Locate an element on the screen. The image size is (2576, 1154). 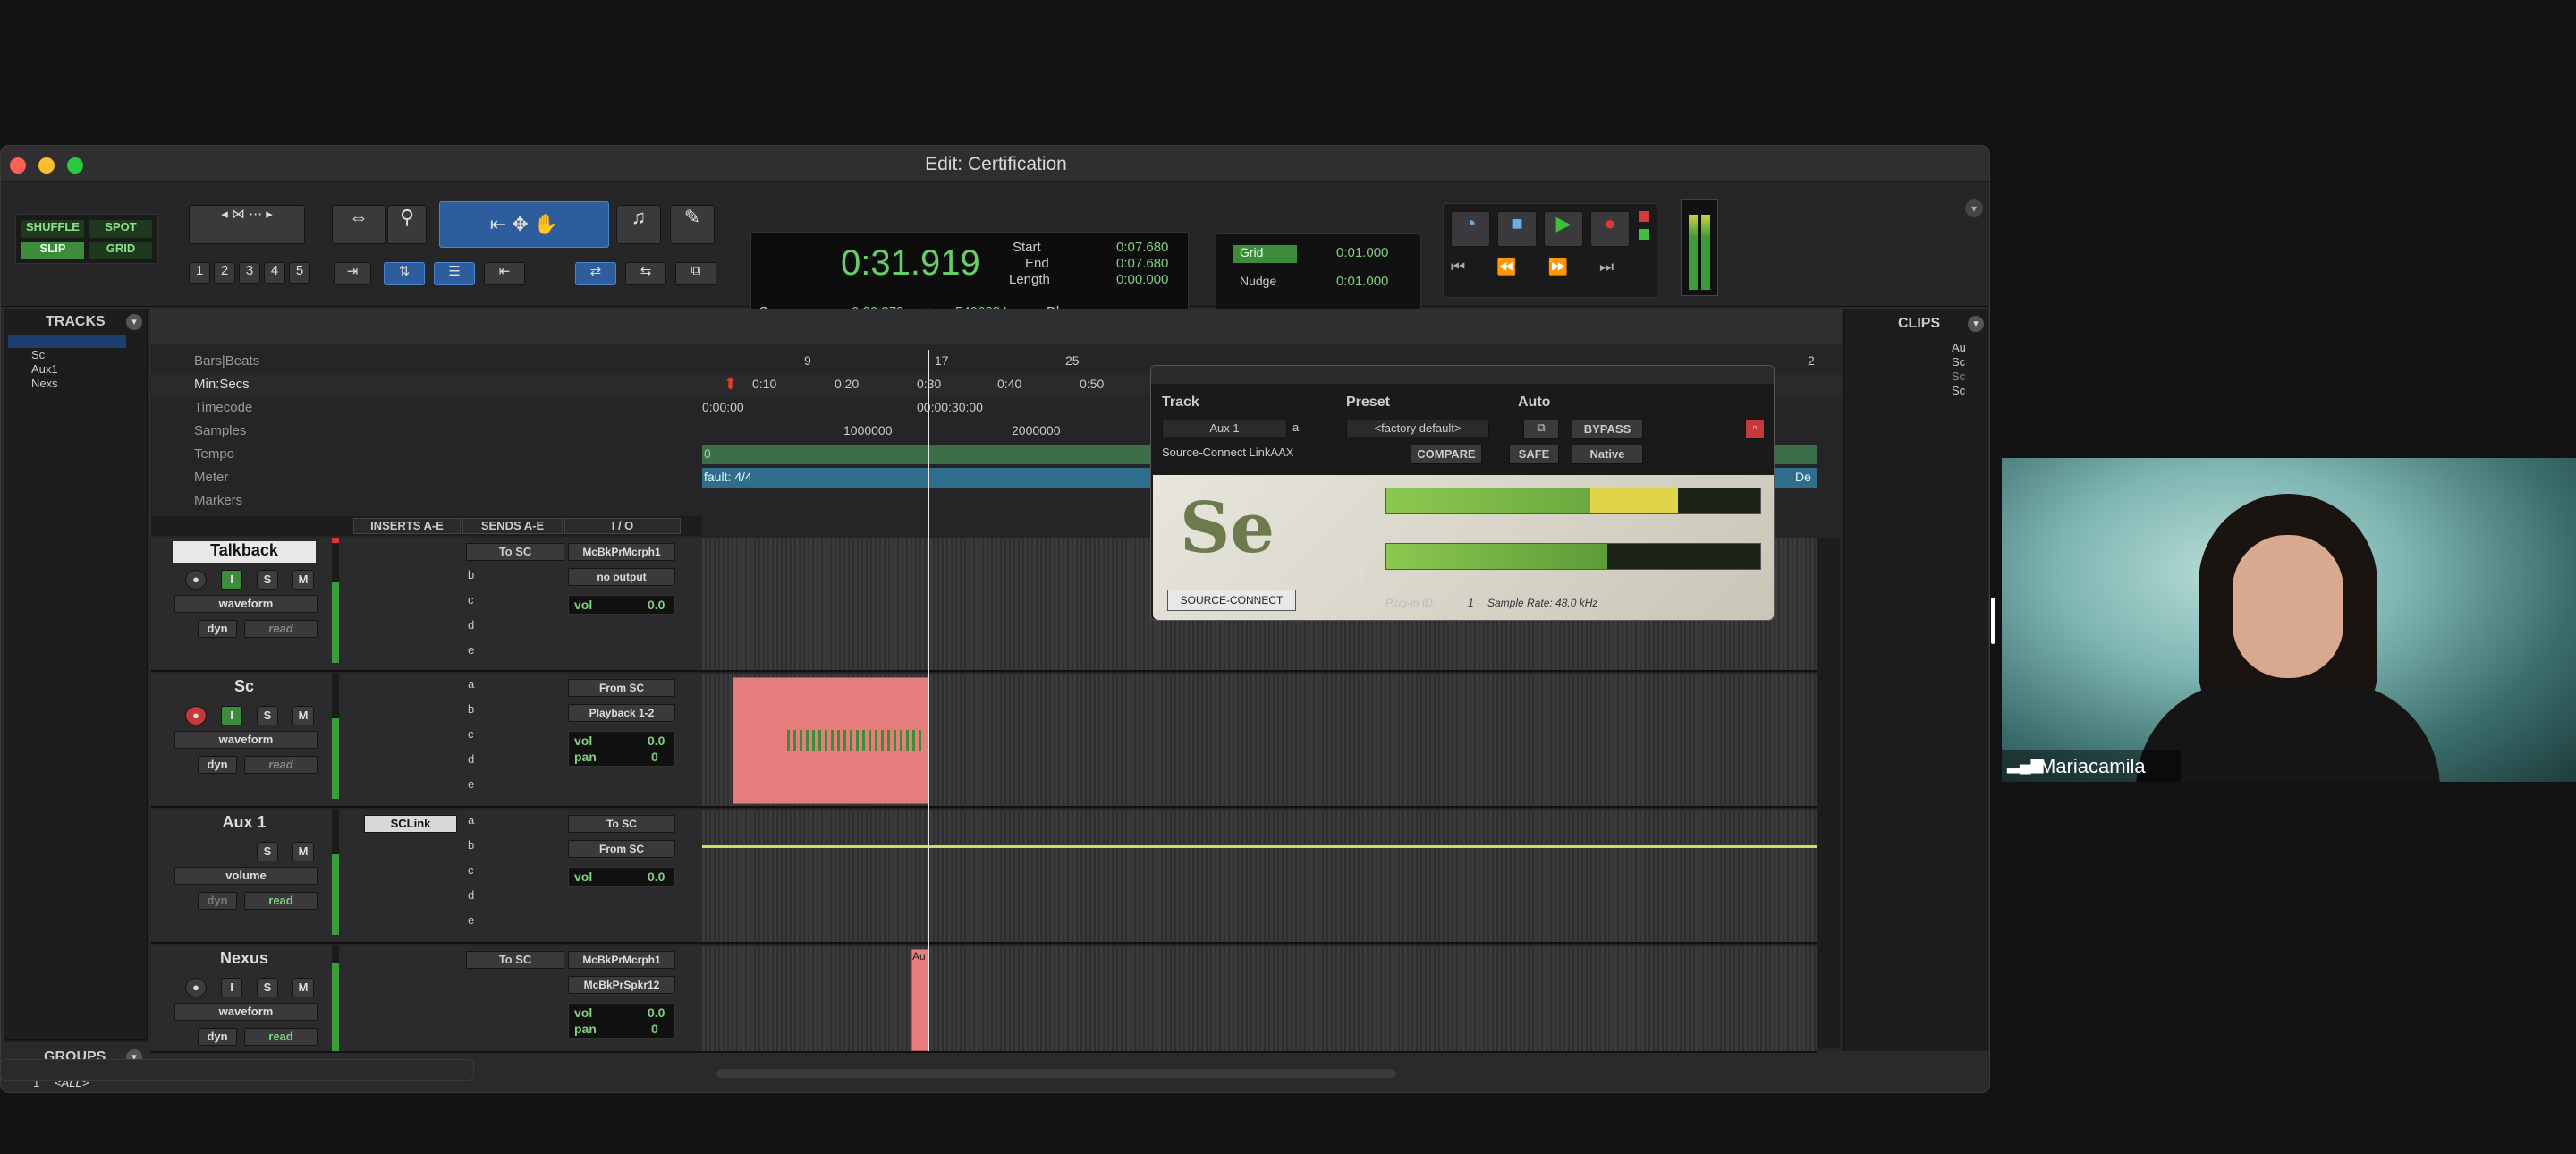
track-lane-sc is located at coordinates (1259, 741).